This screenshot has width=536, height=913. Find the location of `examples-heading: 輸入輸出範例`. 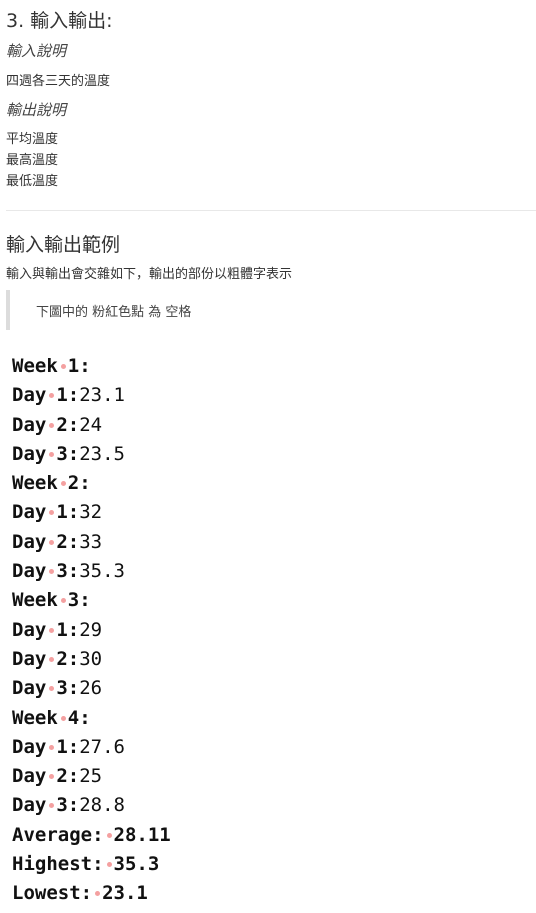

examples-heading: 輸入輸出範例 is located at coordinates (63, 245).